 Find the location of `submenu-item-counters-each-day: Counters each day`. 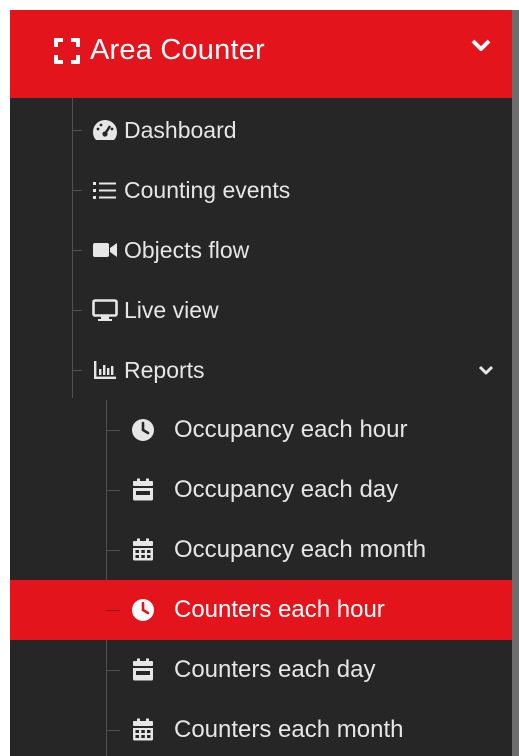

submenu-item-counters-each-day: Counters each day is located at coordinates (261, 670).